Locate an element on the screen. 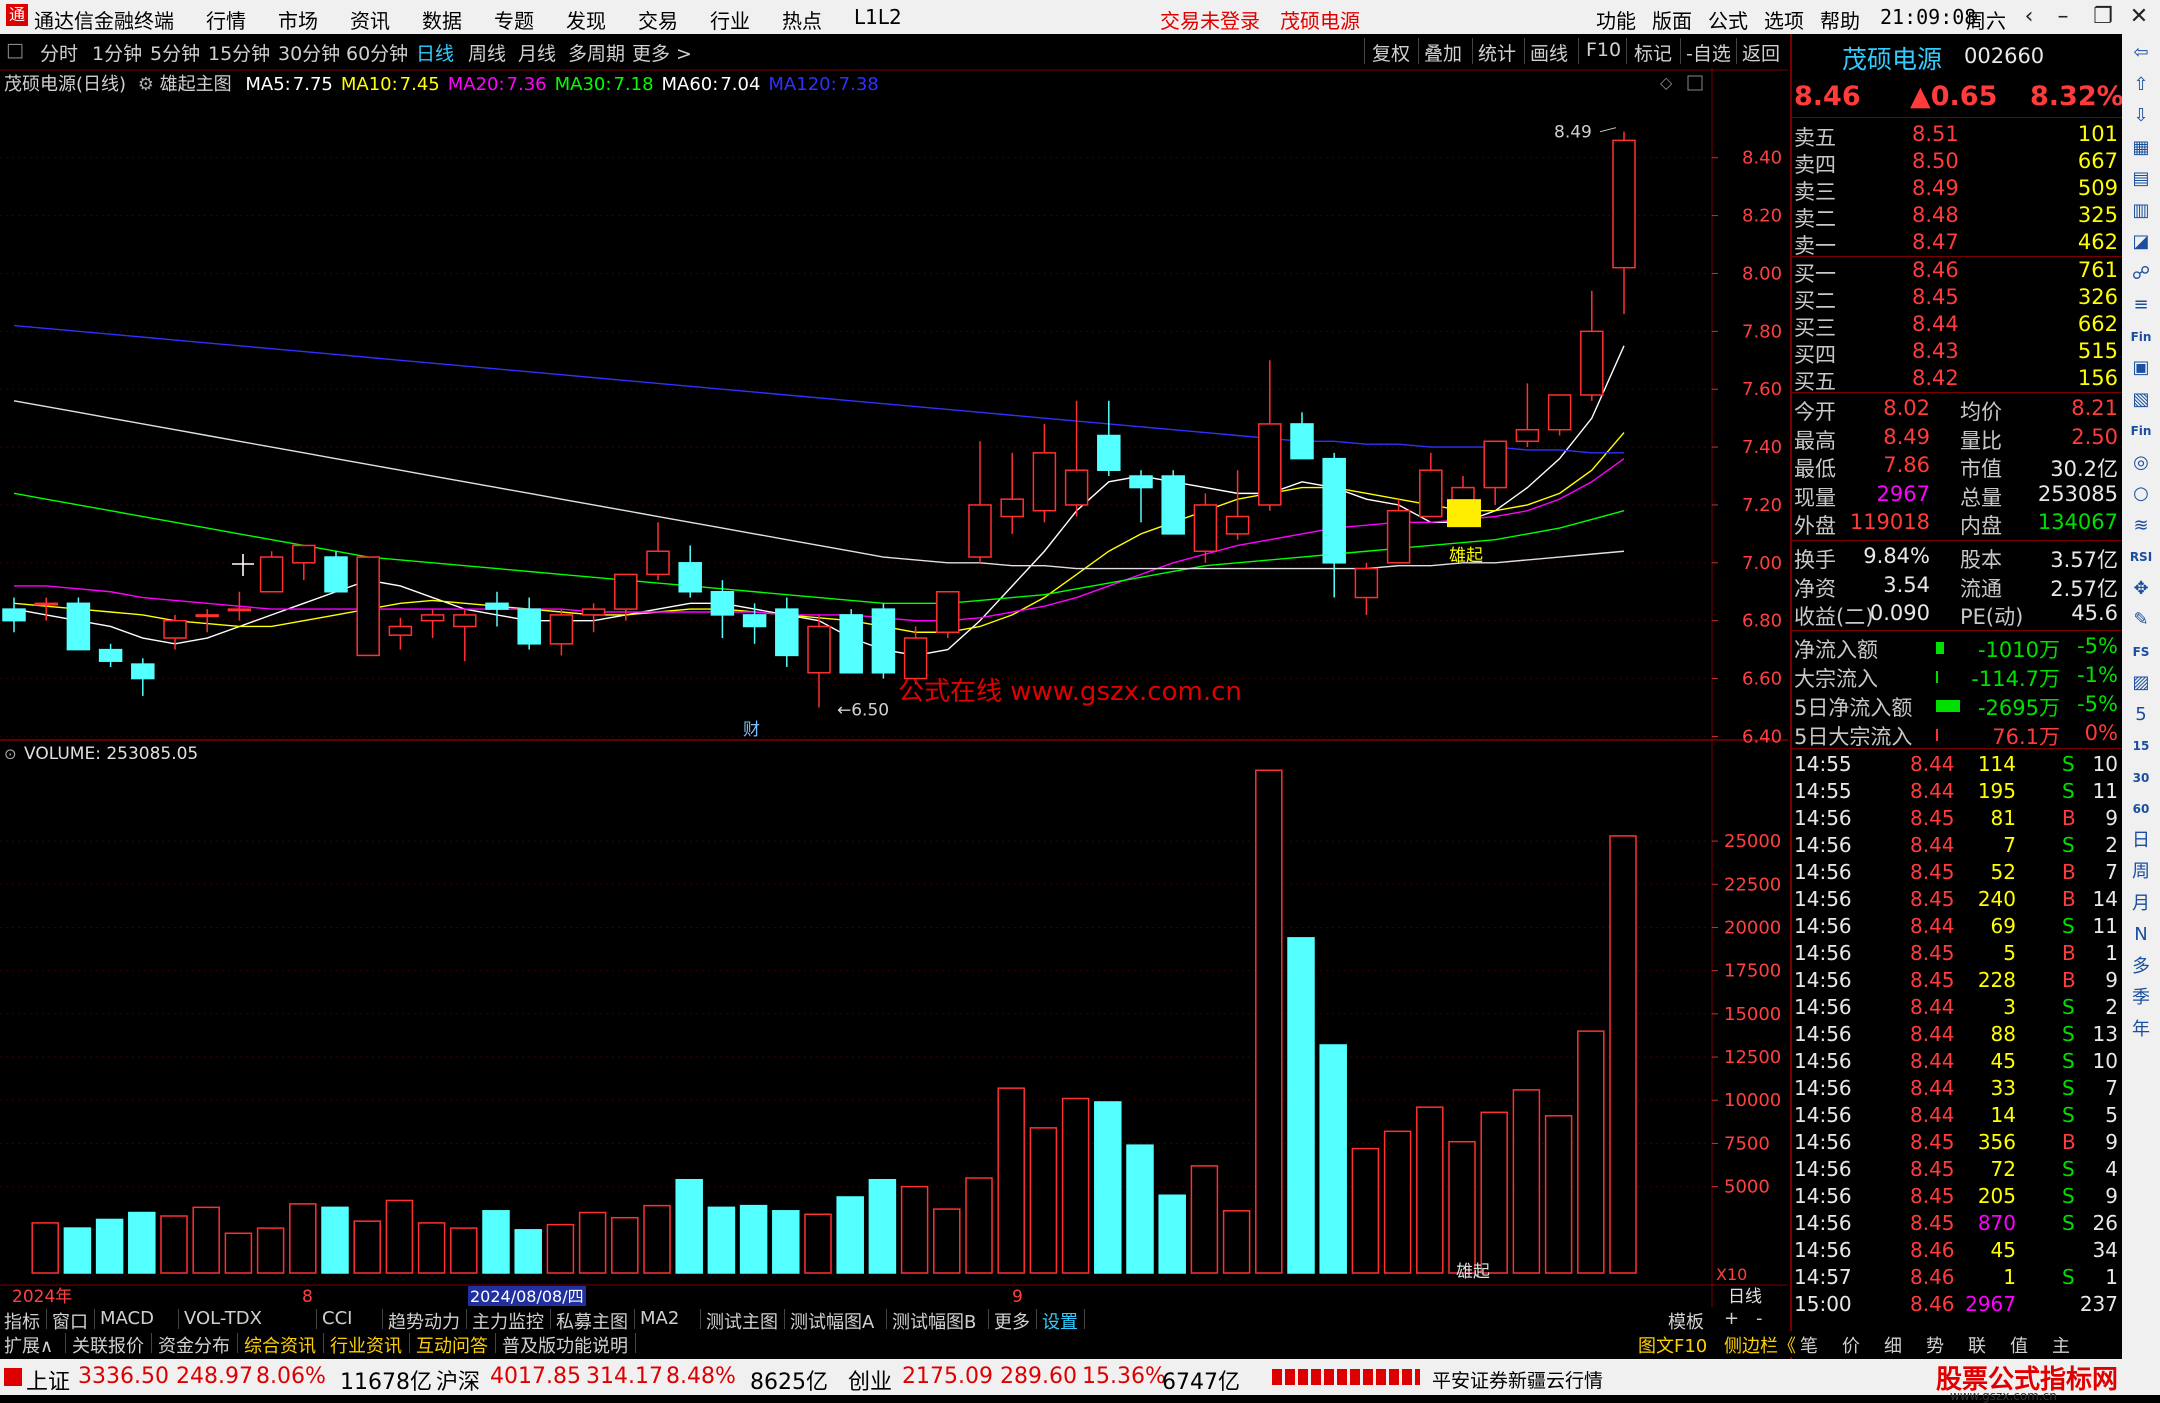  menu-discover: 发现 is located at coordinates (586, 19).